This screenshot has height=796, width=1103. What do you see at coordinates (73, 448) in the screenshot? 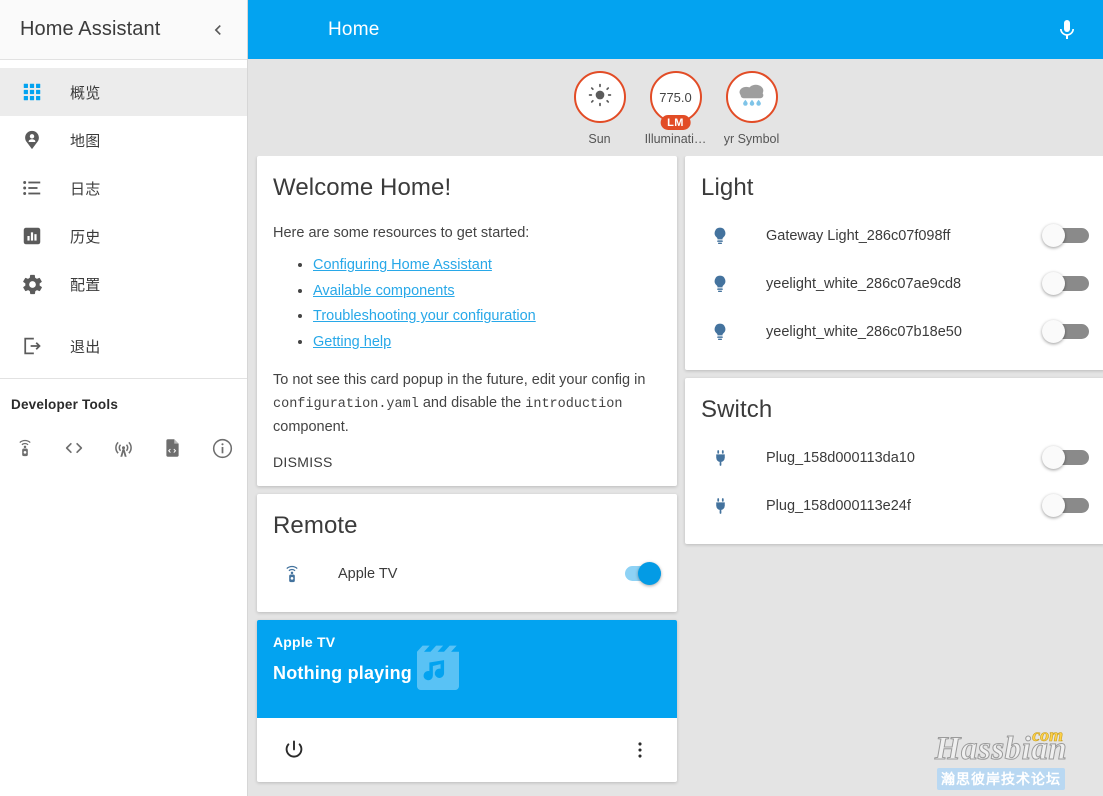
I see `code-tags-icon` at bounding box center [73, 448].